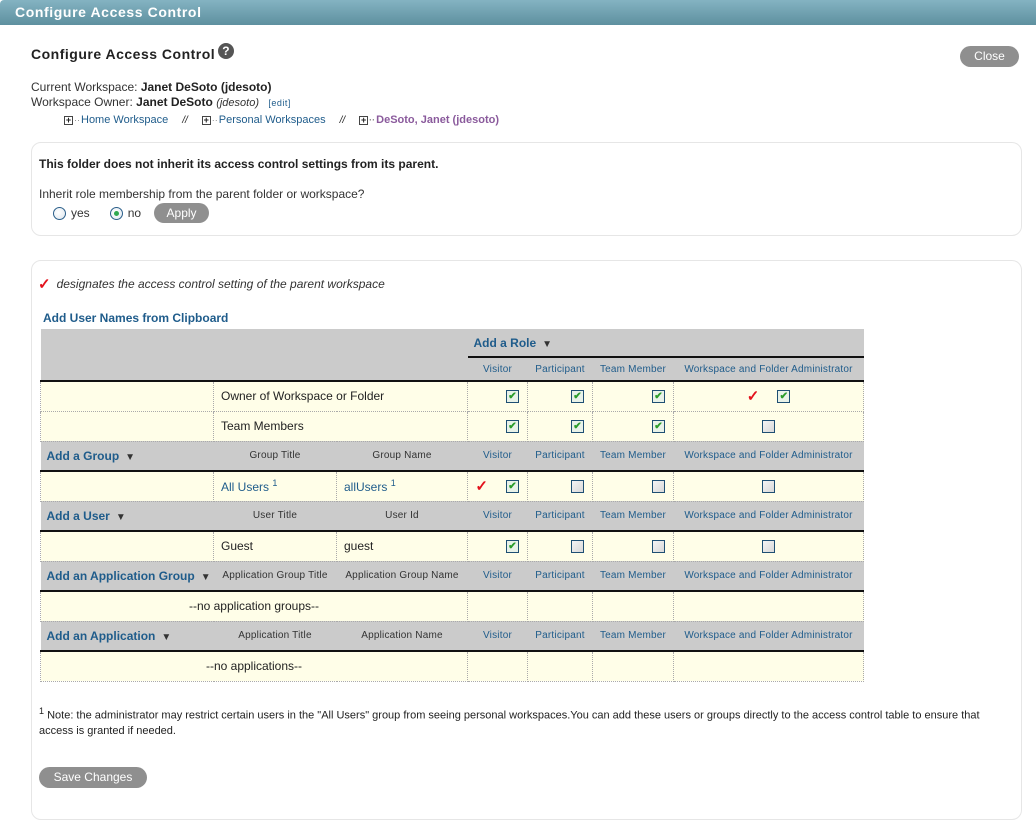  What do you see at coordinates (402, 546) in the screenshot?
I see `entry-name: guest` at bounding box center [402, 546].